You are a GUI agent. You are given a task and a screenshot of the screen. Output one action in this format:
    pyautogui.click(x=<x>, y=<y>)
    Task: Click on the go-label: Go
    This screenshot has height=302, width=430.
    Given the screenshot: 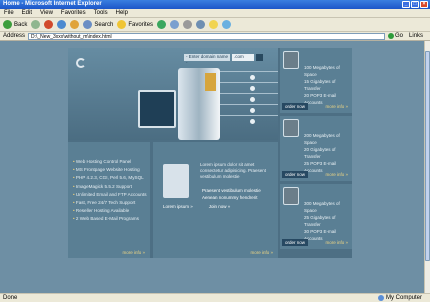 What is the action you would take?
    pyautogui.click(x=399, y=36)
    